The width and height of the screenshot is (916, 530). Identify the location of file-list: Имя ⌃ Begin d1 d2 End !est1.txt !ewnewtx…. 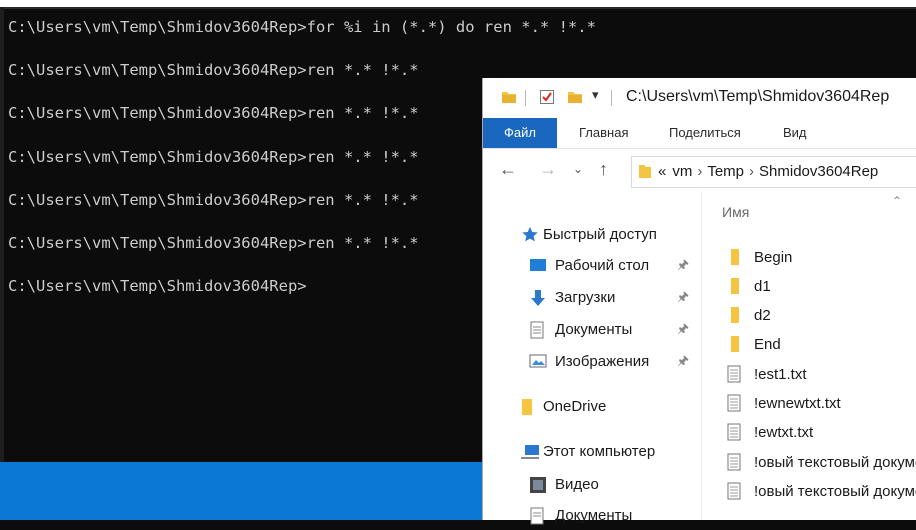
(808, 355).